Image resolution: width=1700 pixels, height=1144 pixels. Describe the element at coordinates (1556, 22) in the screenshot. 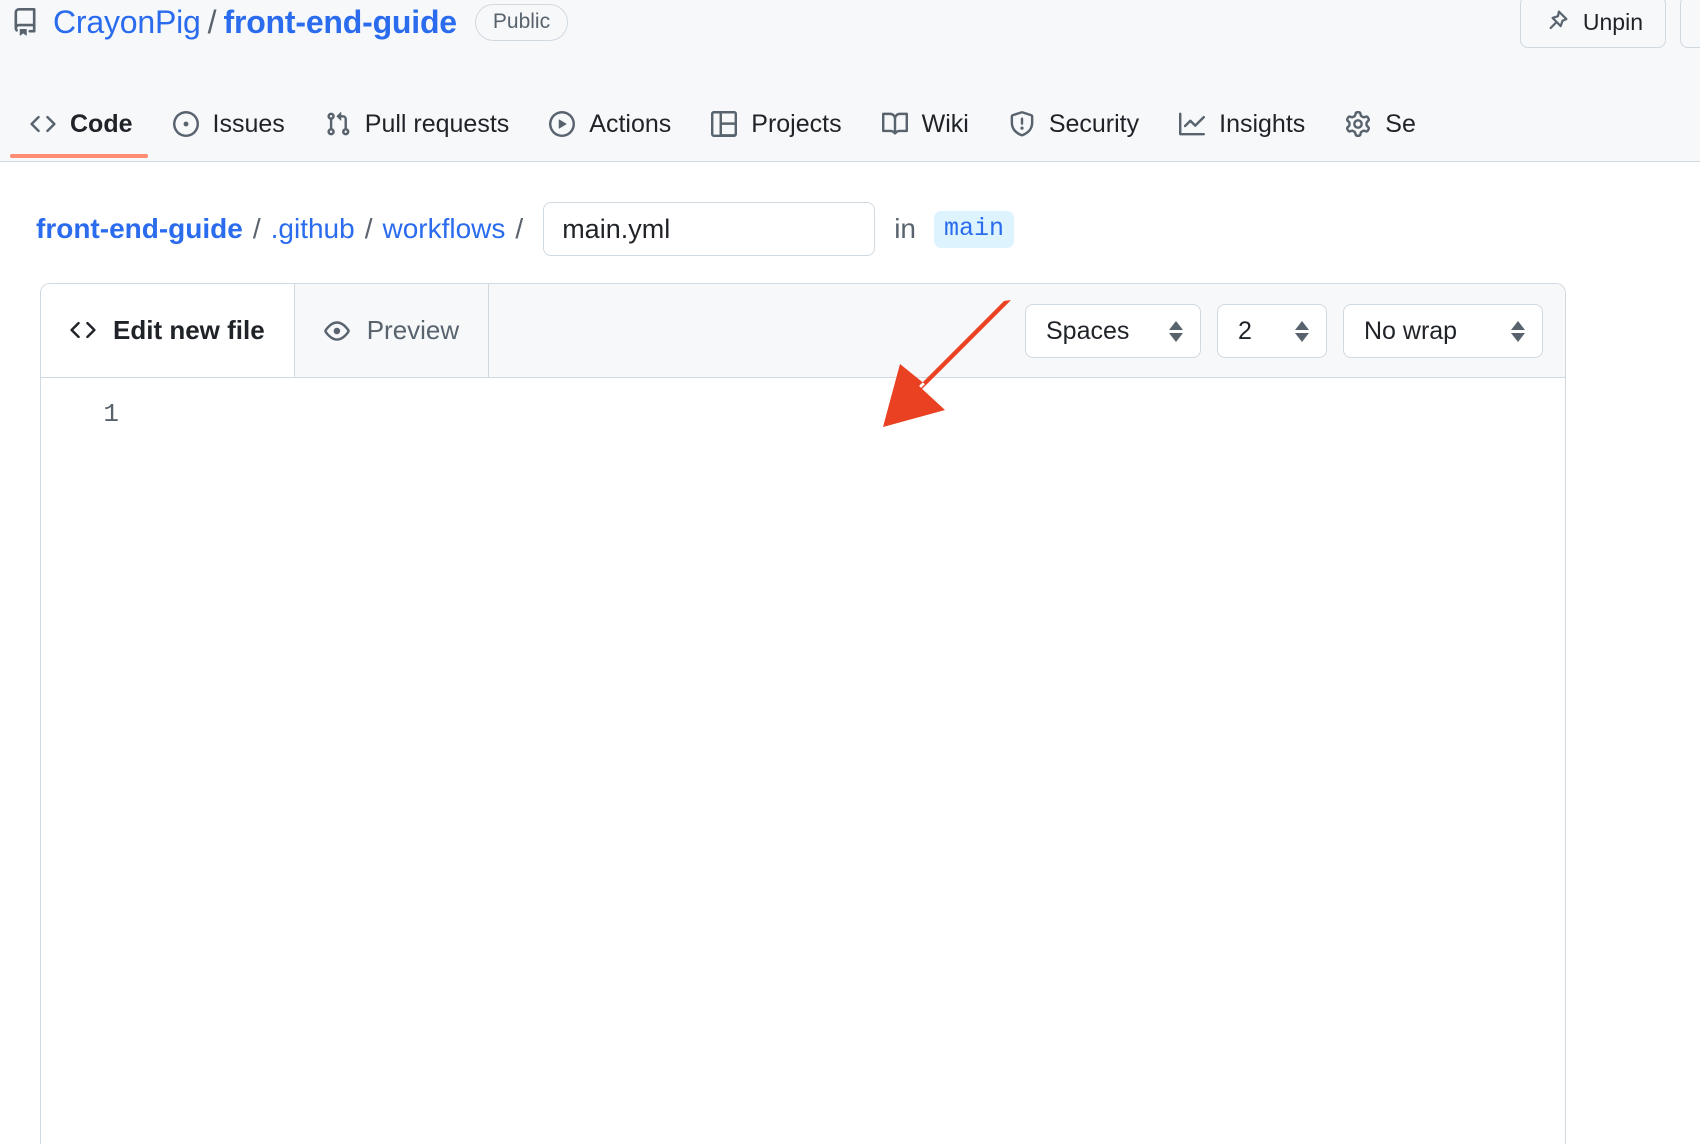

I see `pin-slash-icon` at that location.